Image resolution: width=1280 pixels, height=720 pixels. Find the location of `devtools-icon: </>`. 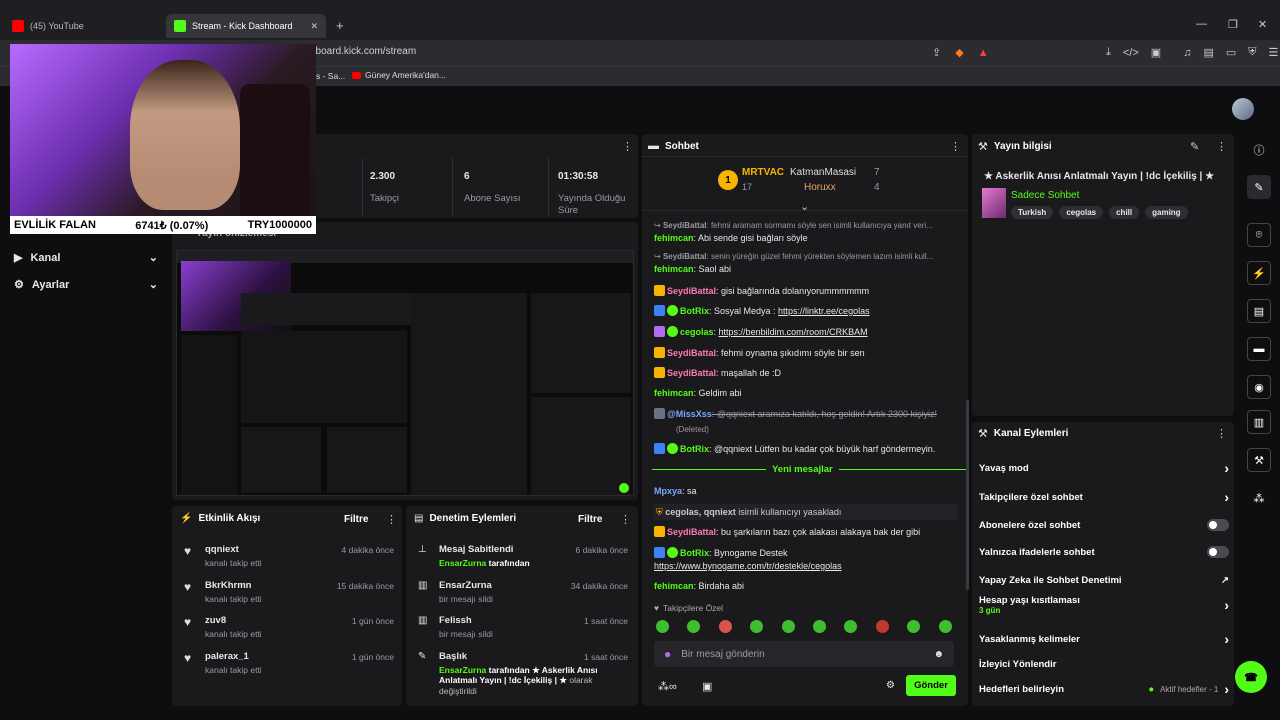

devtools-icon: </> is located at coordinates (1131, 53).